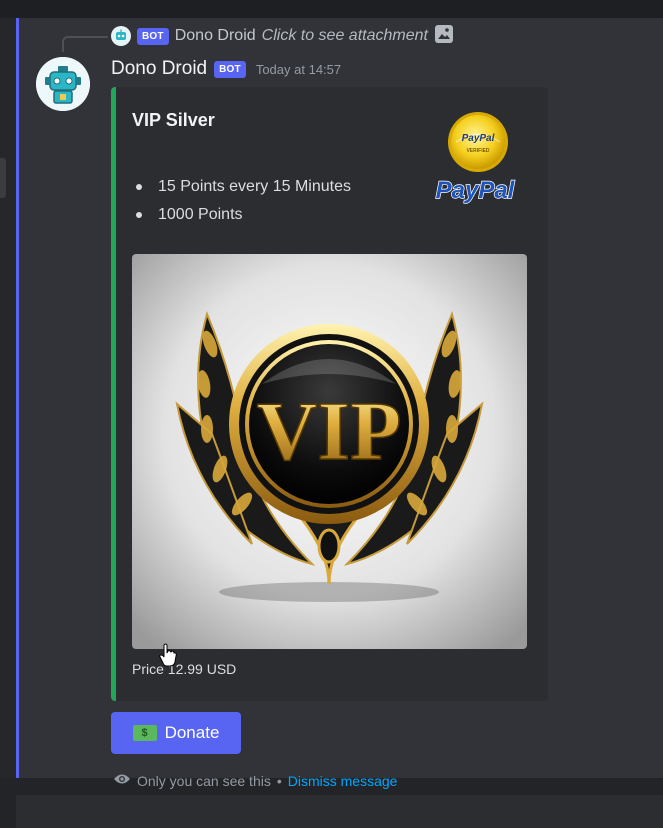  Describe the element at coordinates (230, 69) in the screenshot. I see `message-bot-tag: BOT` at that location.